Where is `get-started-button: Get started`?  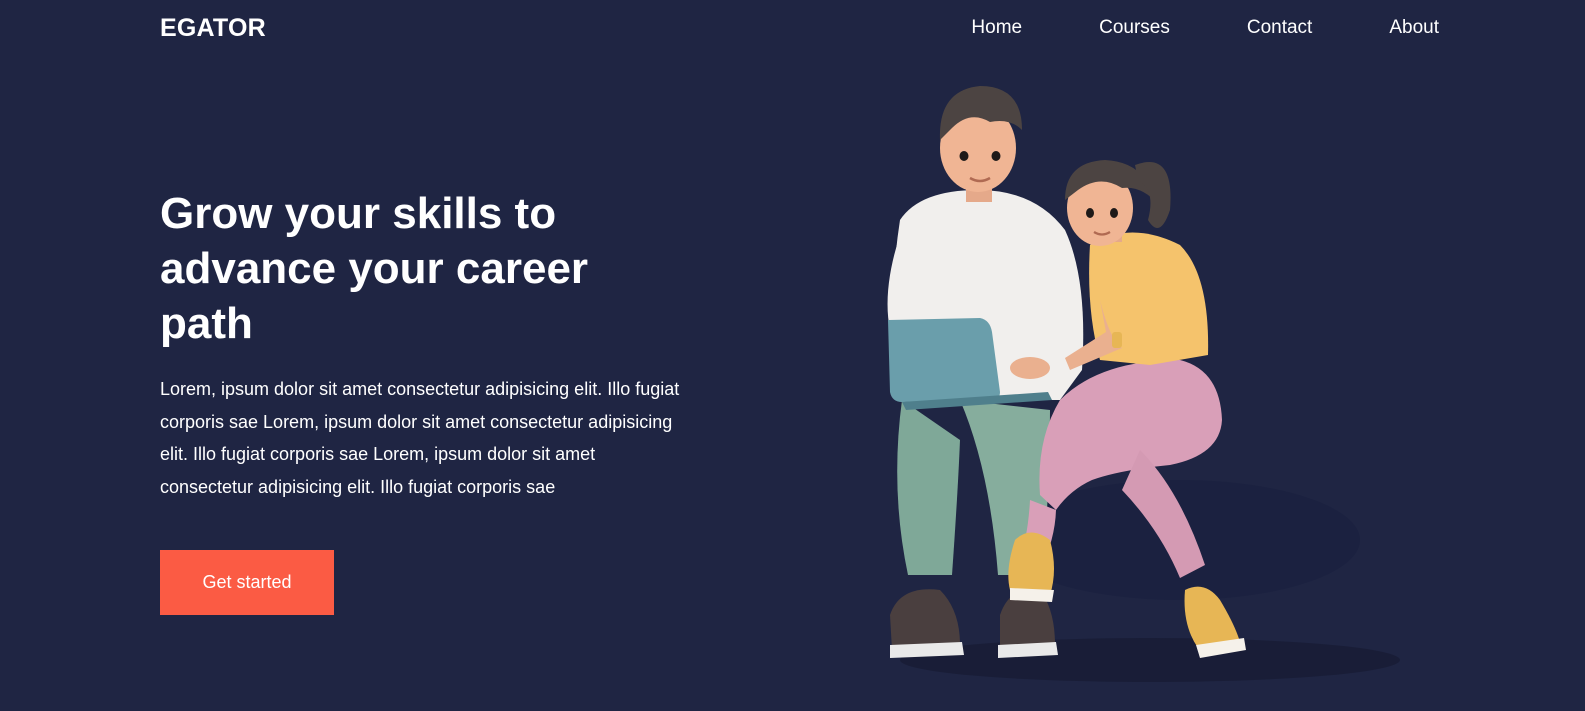 get-started-button: Get started is located at coordinates (247, 582).